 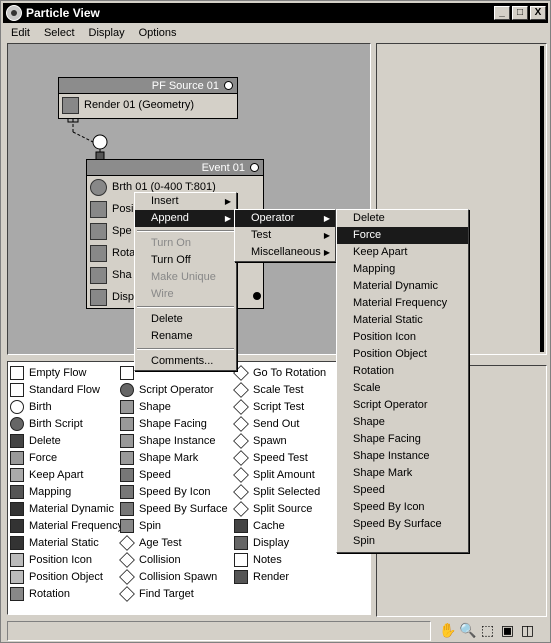 I want to click on menu-item-operator-option: Shape Mark, so click(x=402, y=473).